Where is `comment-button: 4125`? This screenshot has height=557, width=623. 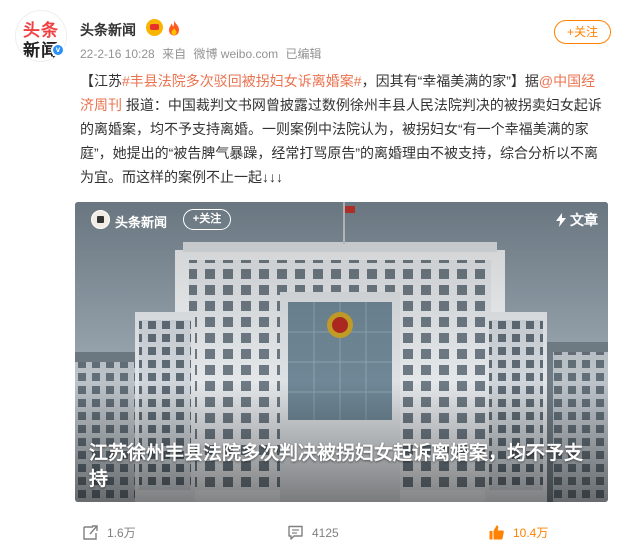 comment-button: 4125 is located at coordinates (313, 532).